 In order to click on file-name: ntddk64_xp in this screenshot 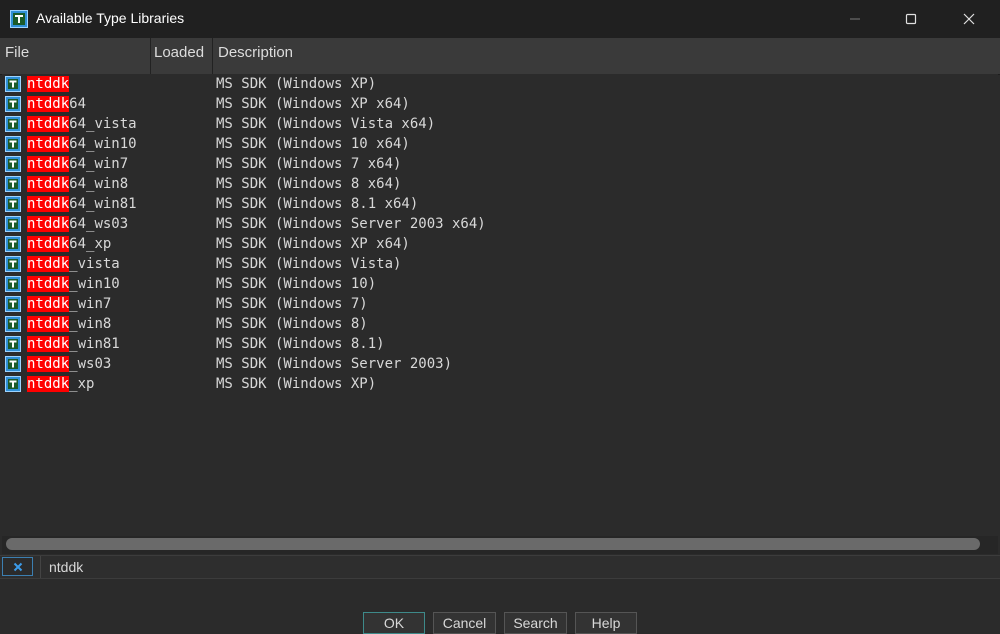, I will do `click(69, 244)`.